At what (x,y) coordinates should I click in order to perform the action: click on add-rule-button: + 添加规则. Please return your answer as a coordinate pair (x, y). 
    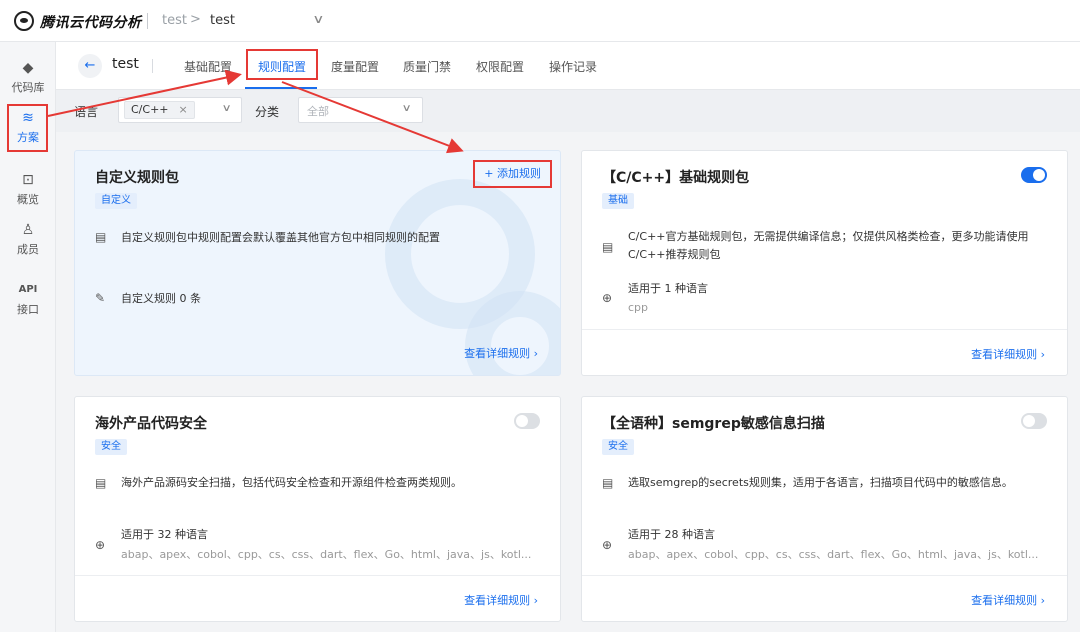
    Looking at the image, I should click on (512, 174).